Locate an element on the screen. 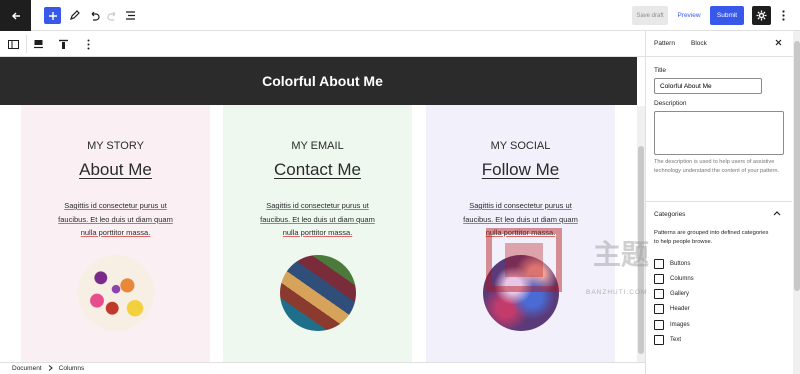 The width and height of the screenshot is (800, 374). column-heading-text: Follow Me is located at coordinates (520, 169).